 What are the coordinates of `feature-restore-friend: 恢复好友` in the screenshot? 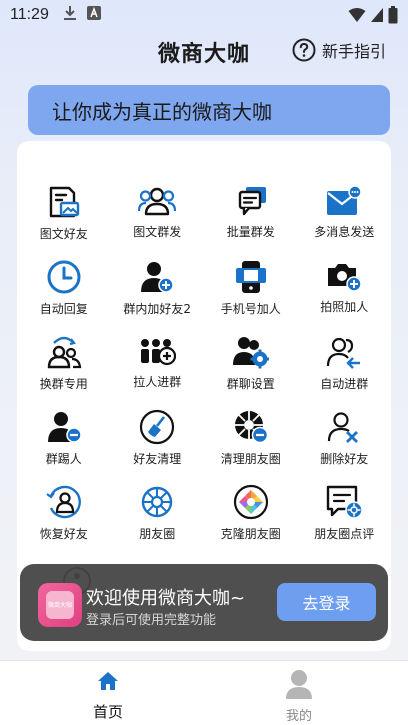 It's located at (64, 513).